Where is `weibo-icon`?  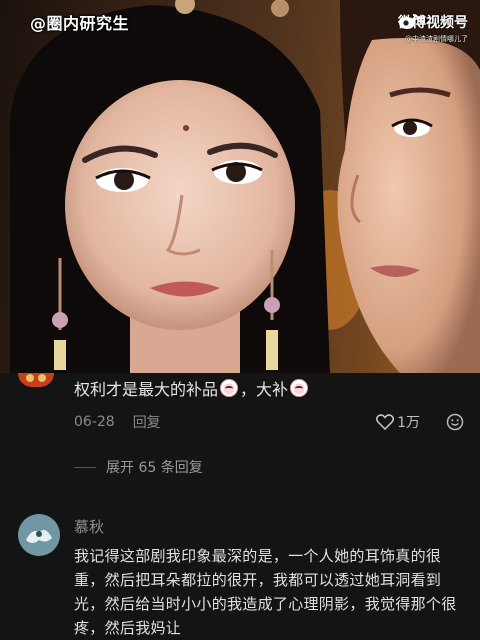
weibo-icon is located at coordinates (409, 21).